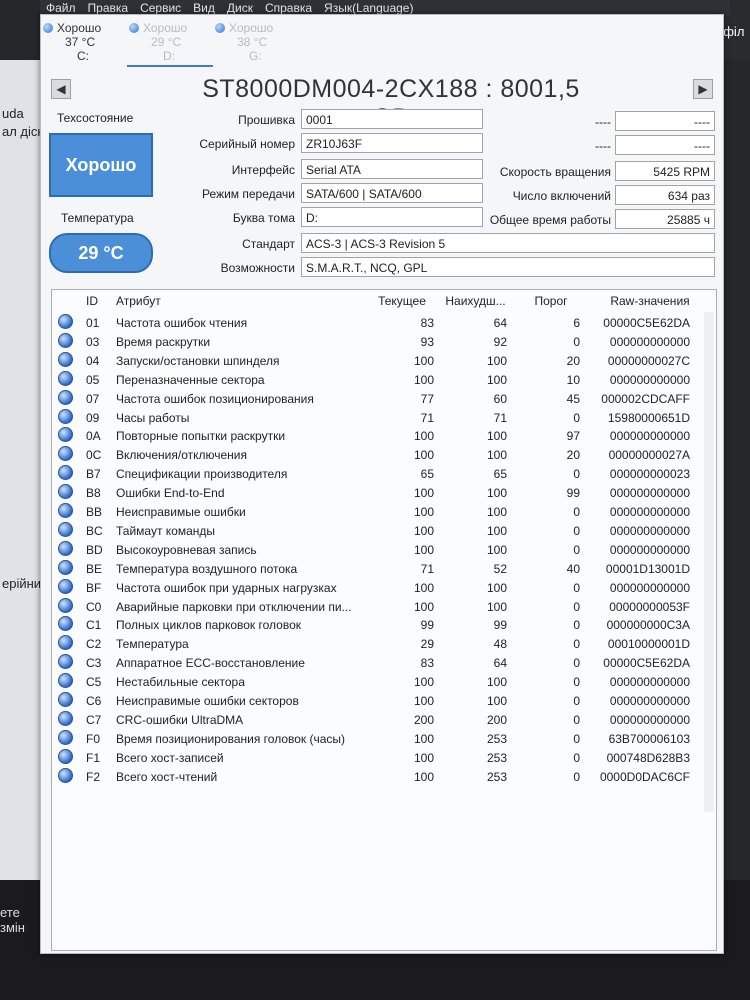  I want to click on raw-value: 15980000651D, so click(648, 417).